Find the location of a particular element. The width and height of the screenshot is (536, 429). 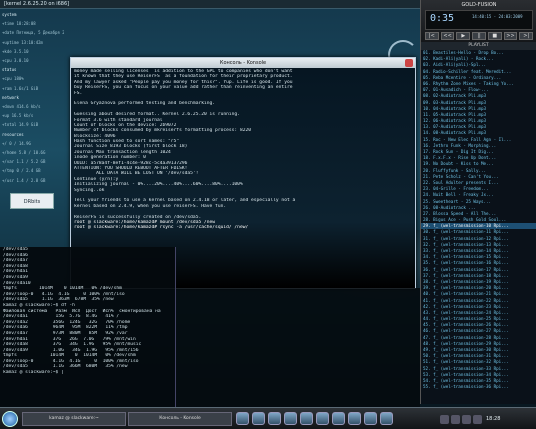

conky-section-heading: system is located at coordinates (9, 14).